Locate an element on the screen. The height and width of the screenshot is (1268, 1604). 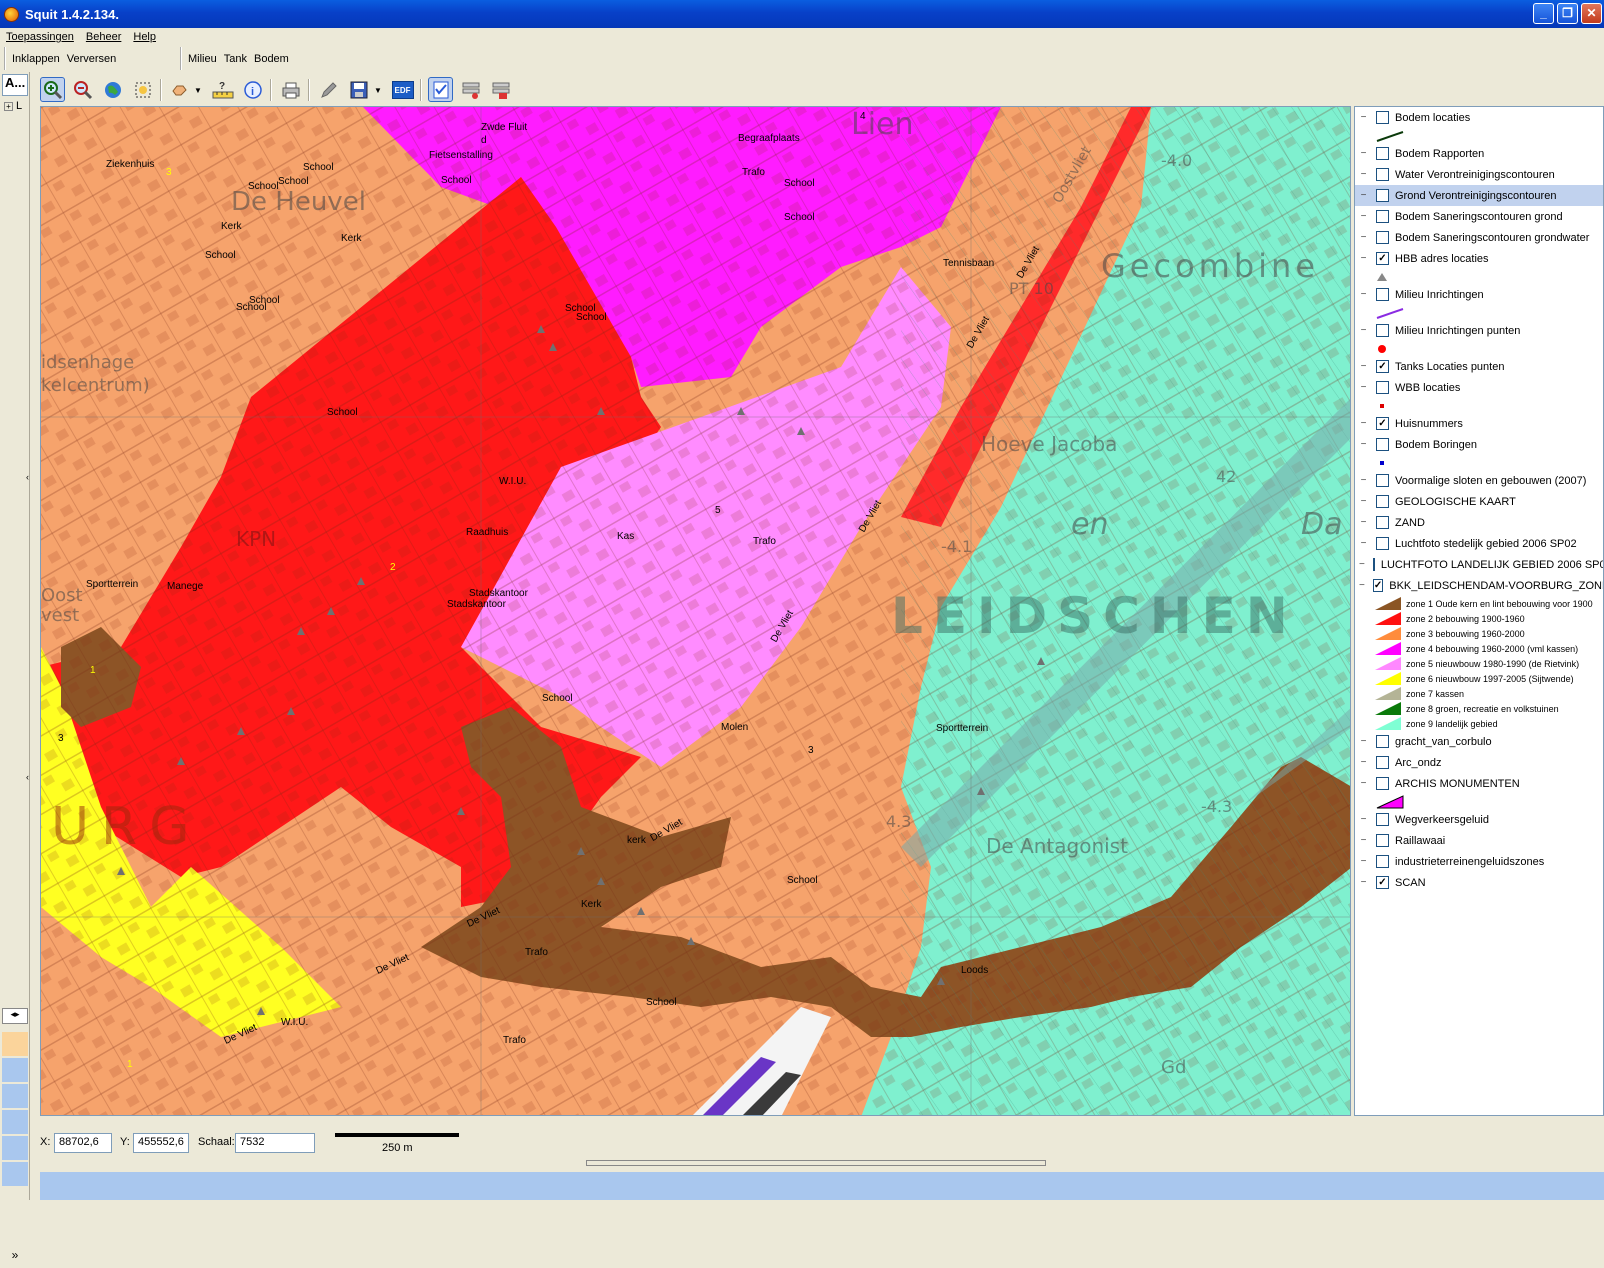
globe-icon is located at coordinates (112, 89).